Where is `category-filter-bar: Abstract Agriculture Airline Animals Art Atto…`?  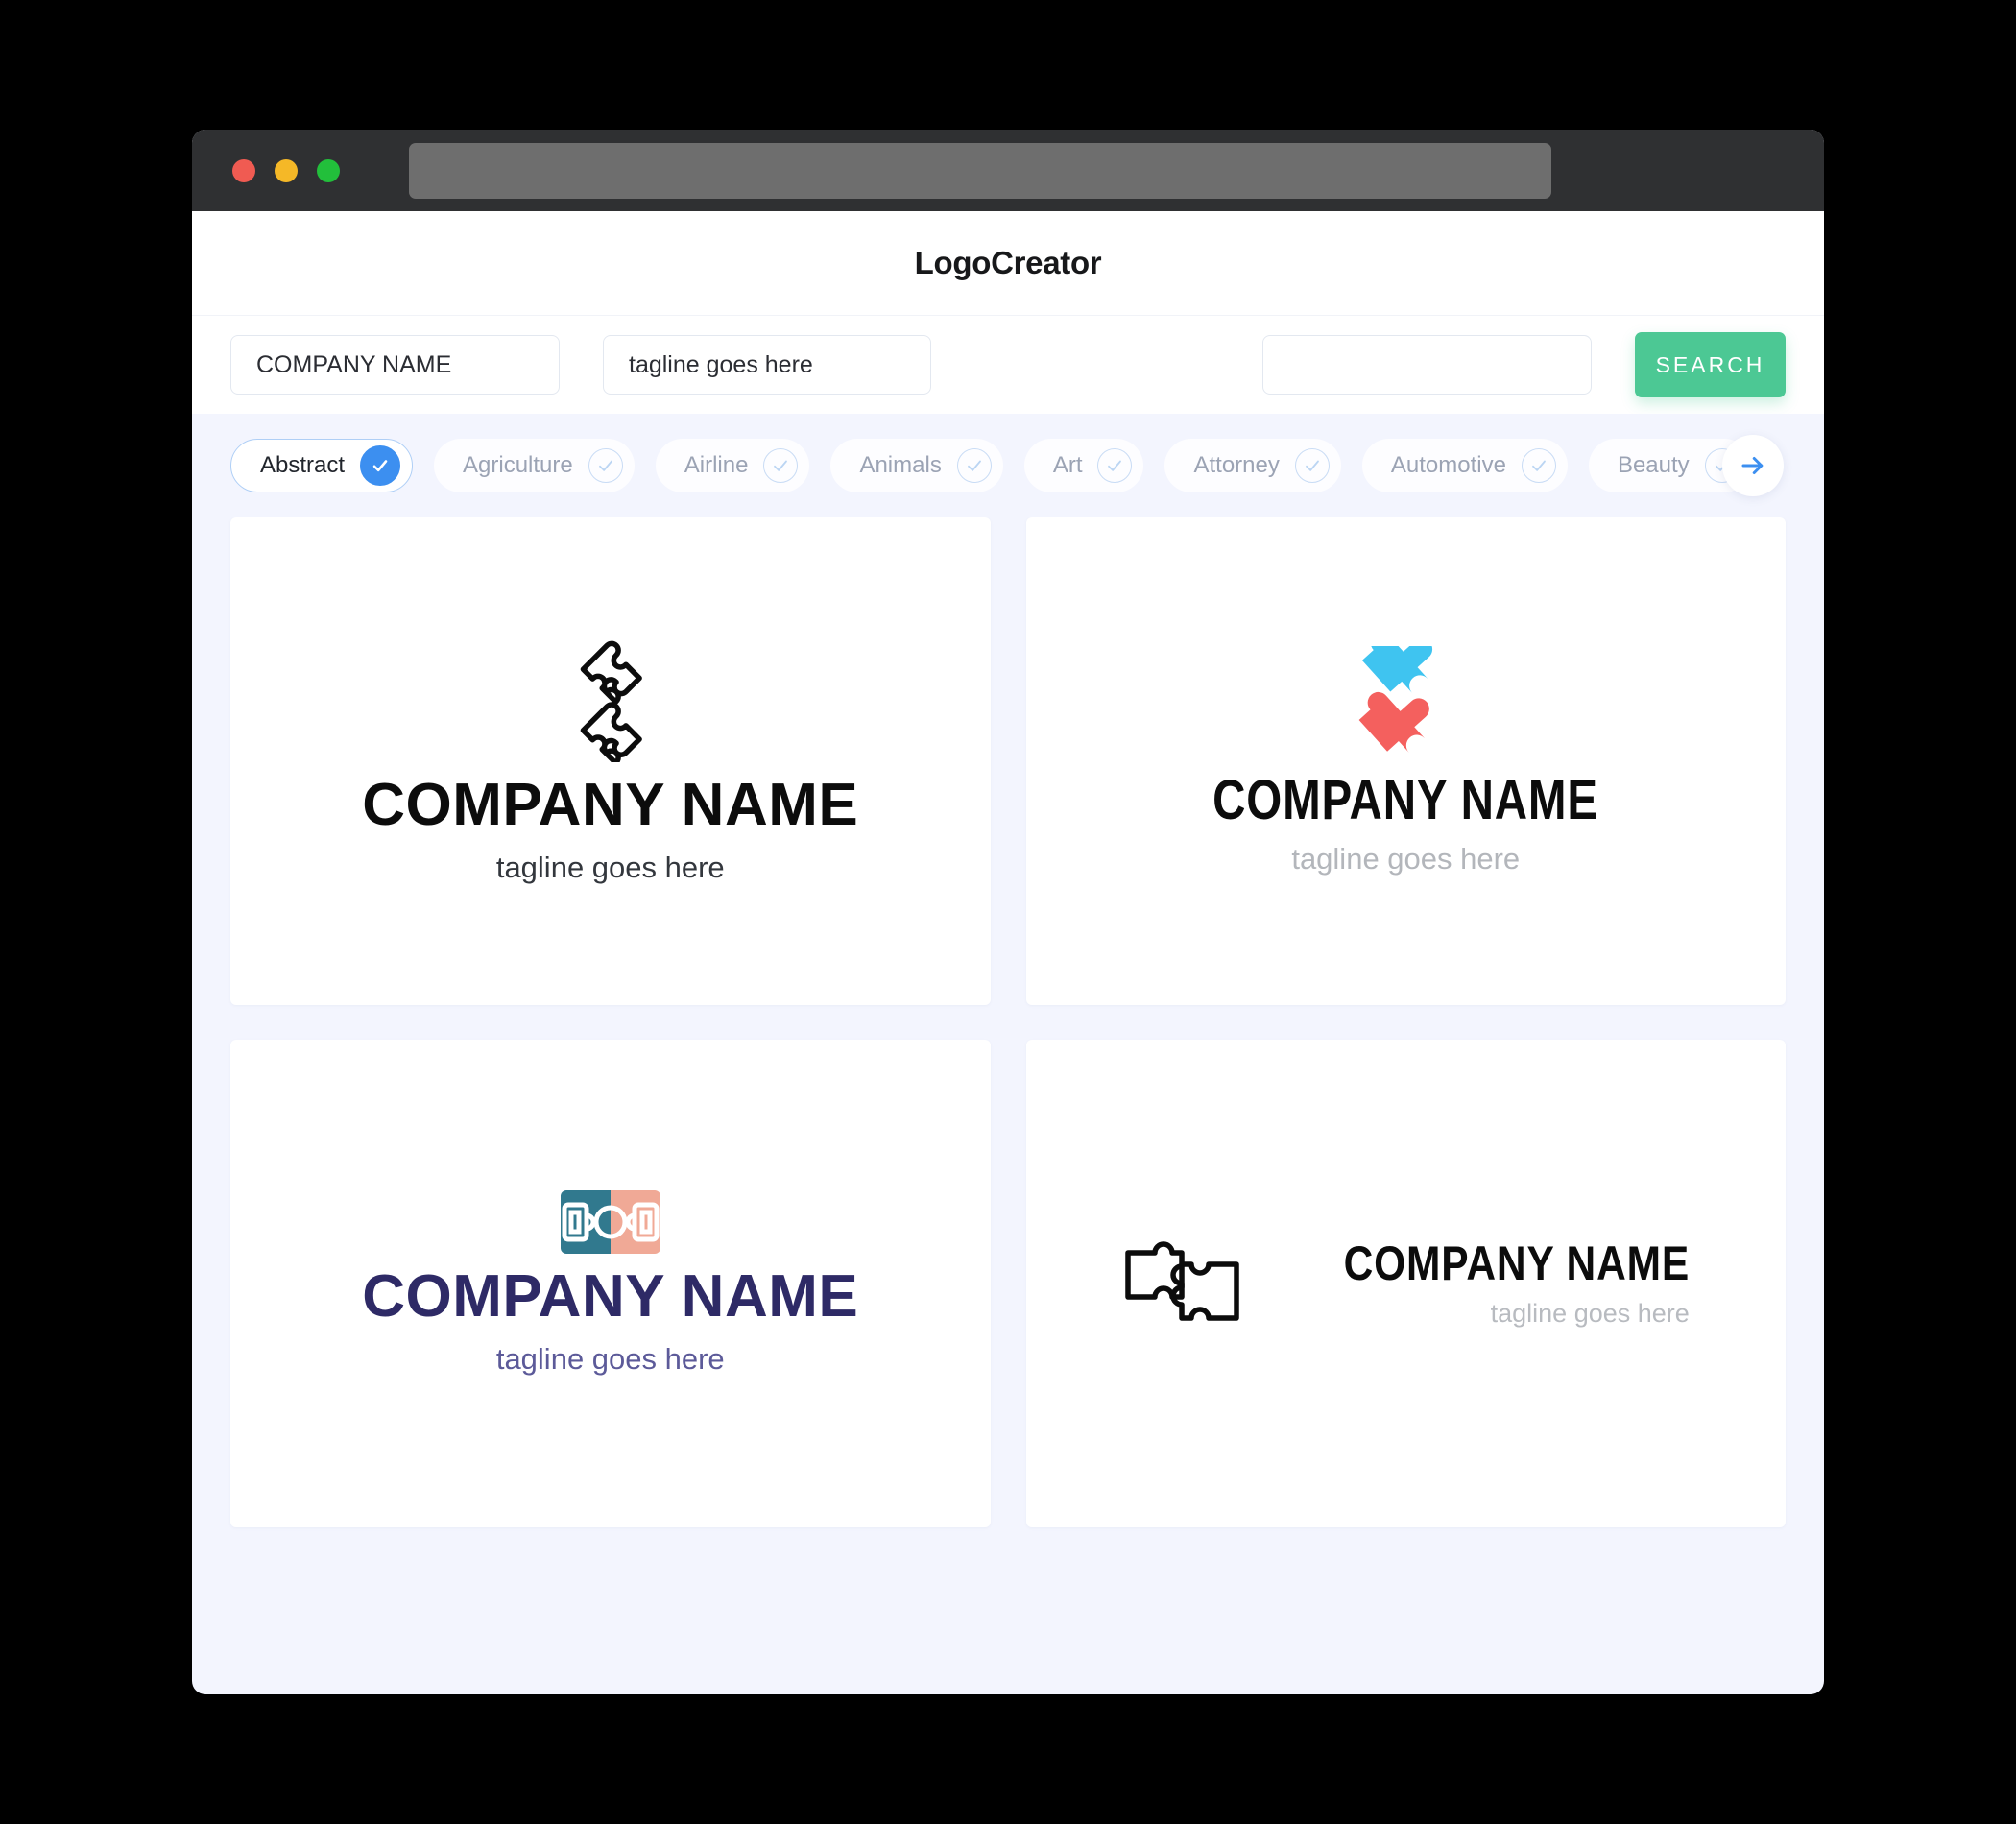 category-filter-bar: Abstract Agriculture Airline Animals Art Atto… is located at coordinates (1008, 465).